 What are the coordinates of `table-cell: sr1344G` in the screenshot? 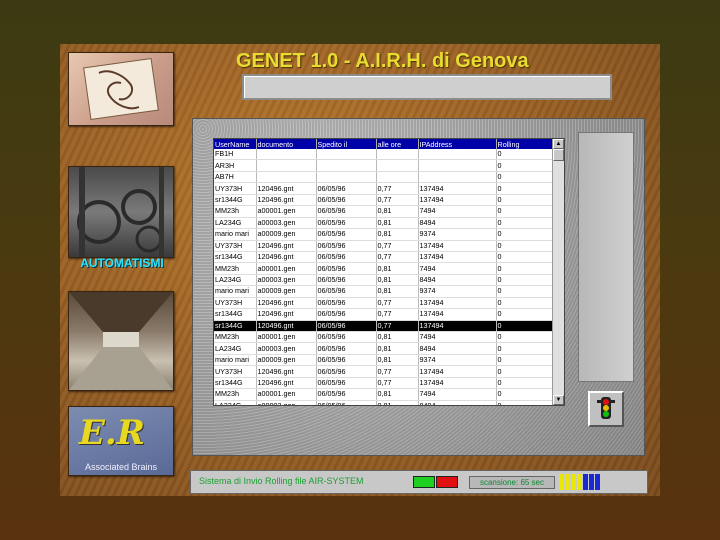 It's located at (235, 257).